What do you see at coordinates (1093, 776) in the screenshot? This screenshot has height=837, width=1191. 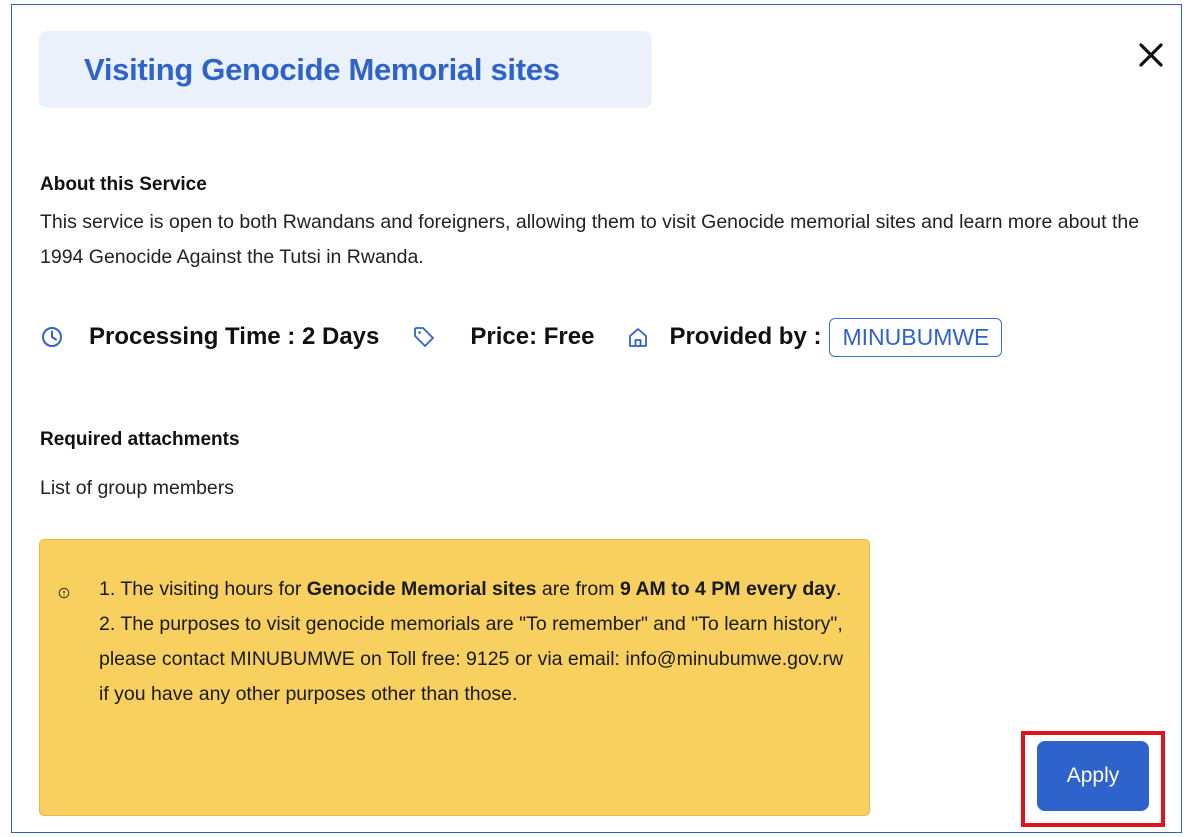 I see `apply-button: Apply` at bounding box center [1093, 776].